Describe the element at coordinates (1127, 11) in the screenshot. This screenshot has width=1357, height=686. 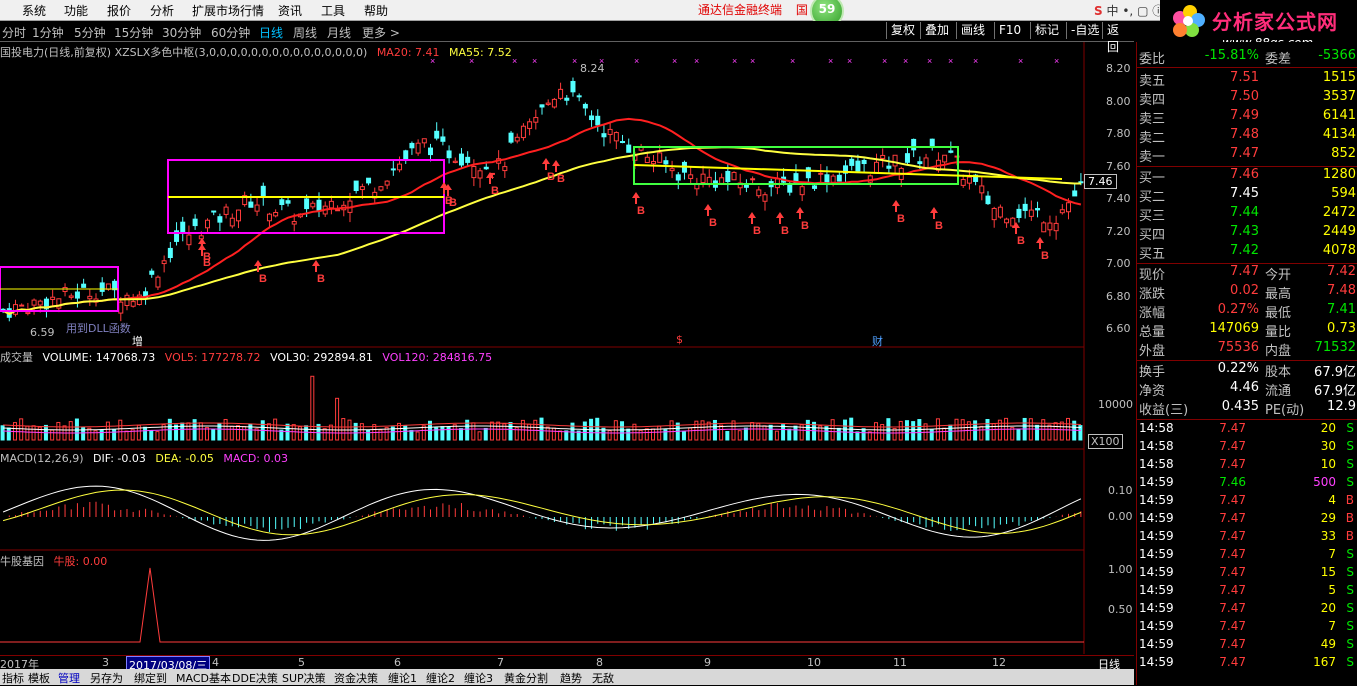
I see `ime-punct-icon: •,` at that location.